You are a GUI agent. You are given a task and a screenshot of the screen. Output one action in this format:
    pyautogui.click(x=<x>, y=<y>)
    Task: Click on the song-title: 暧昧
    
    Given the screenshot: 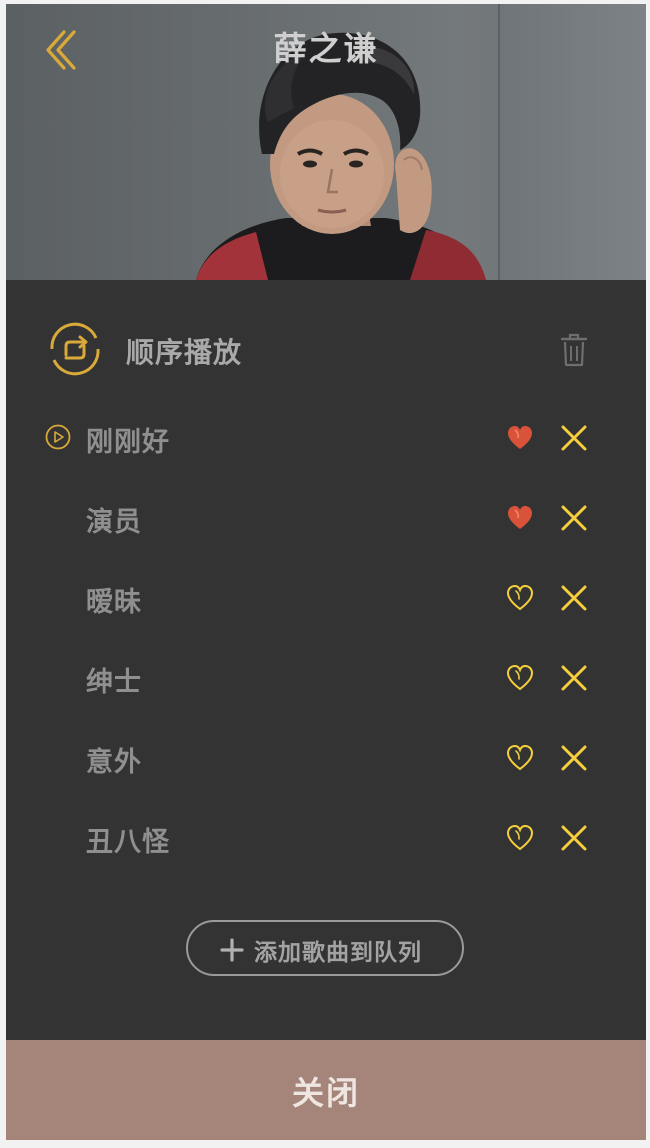 What is the action you would take?
    pyautogui.click(x=114, y=602)
    